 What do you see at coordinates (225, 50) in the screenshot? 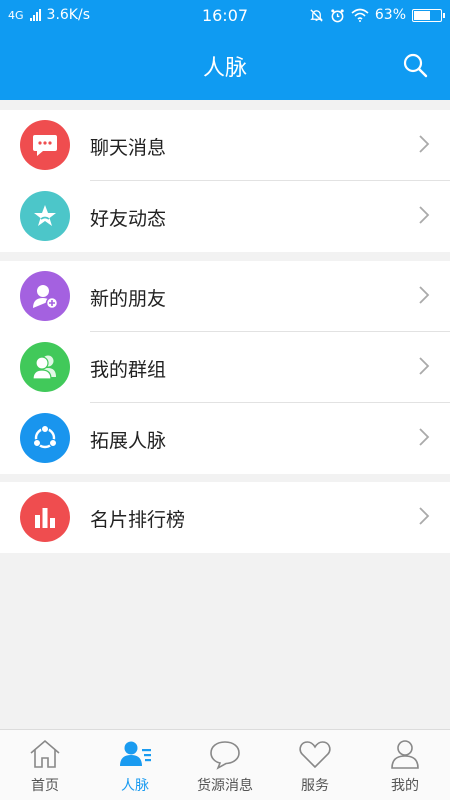
I see `top-bar: 4G 3.6K/s 16:07 63% 人脉` at bounding box center [225, 50].